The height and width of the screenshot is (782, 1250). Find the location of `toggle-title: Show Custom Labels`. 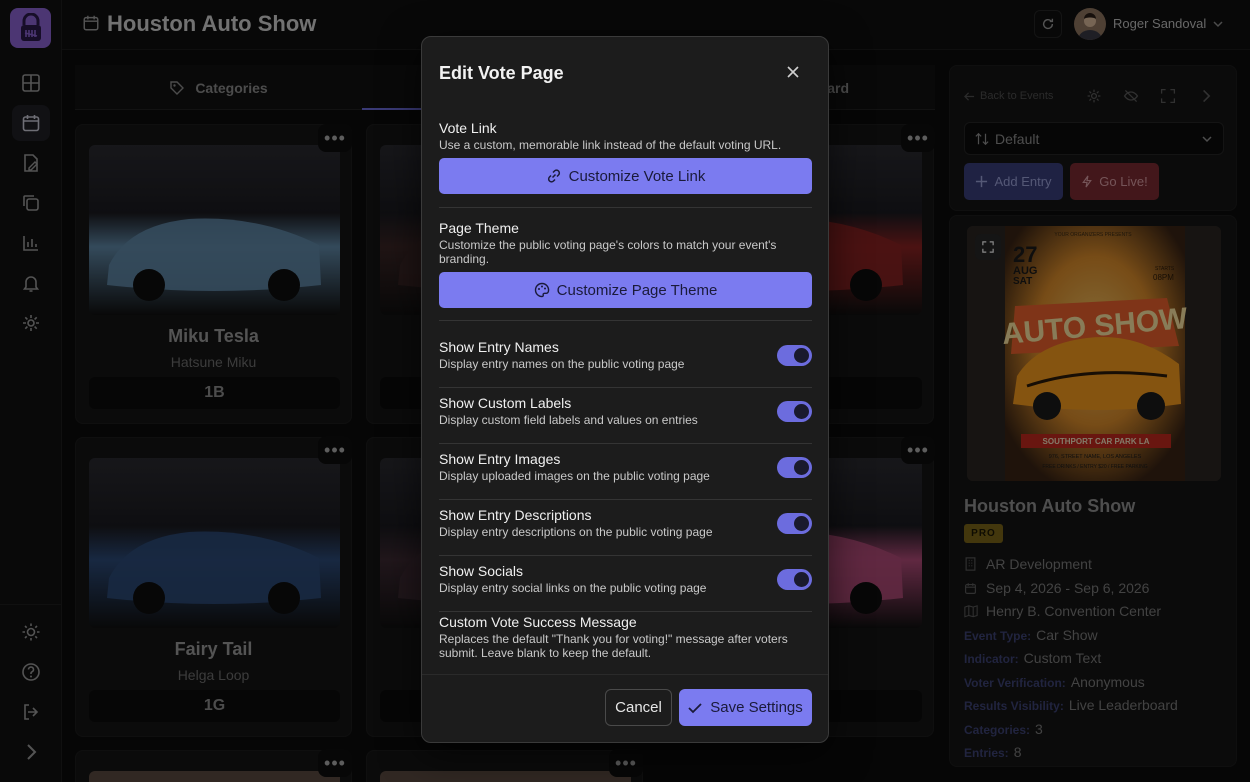

toggle-title: Show Custom Labels is located at coordinates (505, 403).